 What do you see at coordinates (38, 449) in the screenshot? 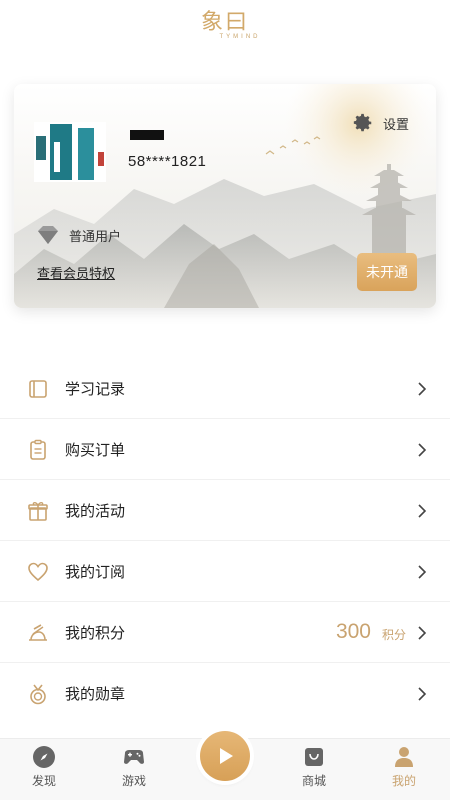
I see `clipboard-icon` at bounding box center [38, 449].